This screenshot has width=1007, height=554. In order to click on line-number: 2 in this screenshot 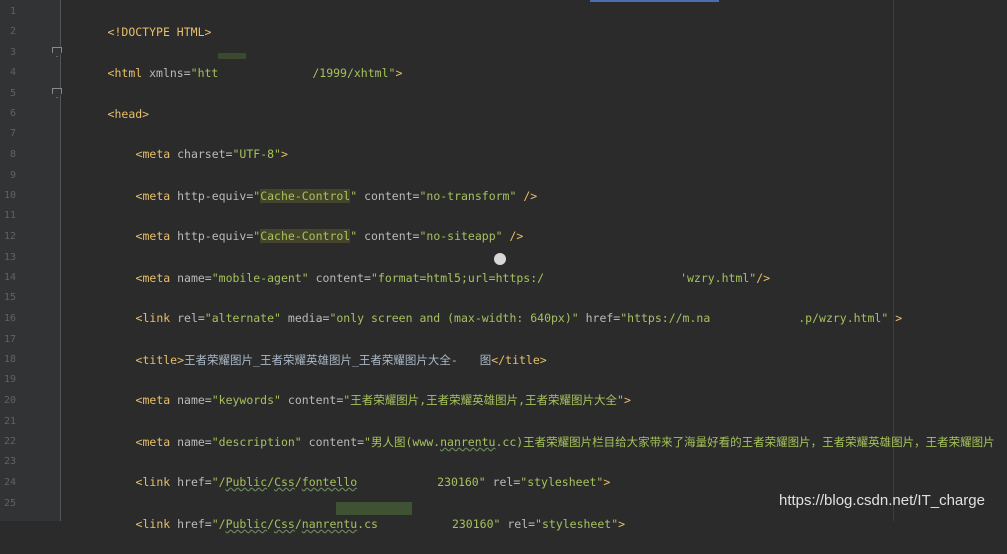, I will do `click(12, 31)`.